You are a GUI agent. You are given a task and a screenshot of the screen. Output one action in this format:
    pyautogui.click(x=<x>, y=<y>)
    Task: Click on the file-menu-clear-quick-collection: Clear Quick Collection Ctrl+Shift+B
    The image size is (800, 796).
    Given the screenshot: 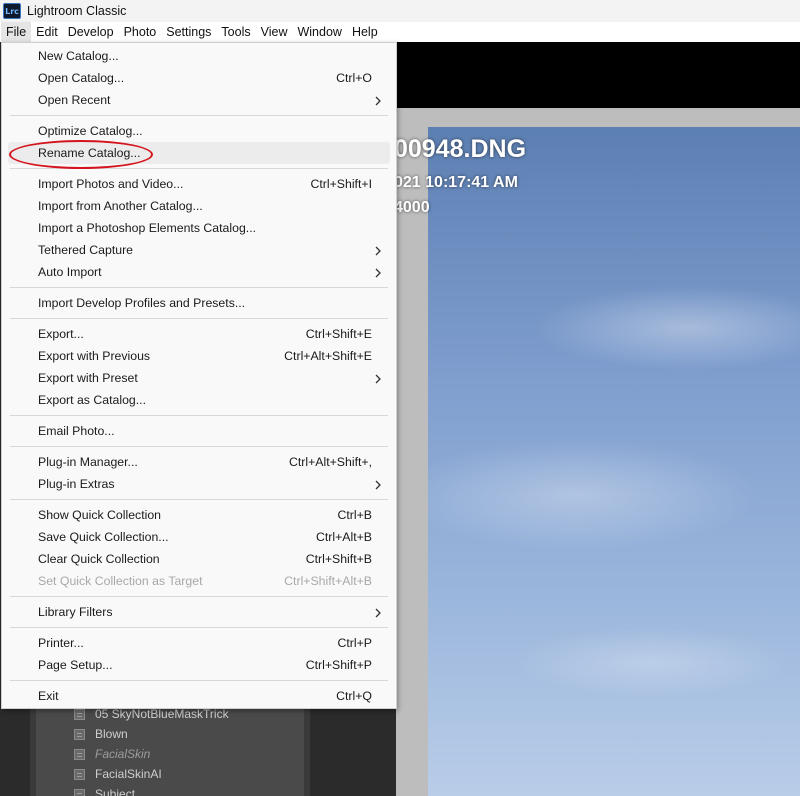 What is the action you would take?
    pyautogui.click(x=199, y=559)
    